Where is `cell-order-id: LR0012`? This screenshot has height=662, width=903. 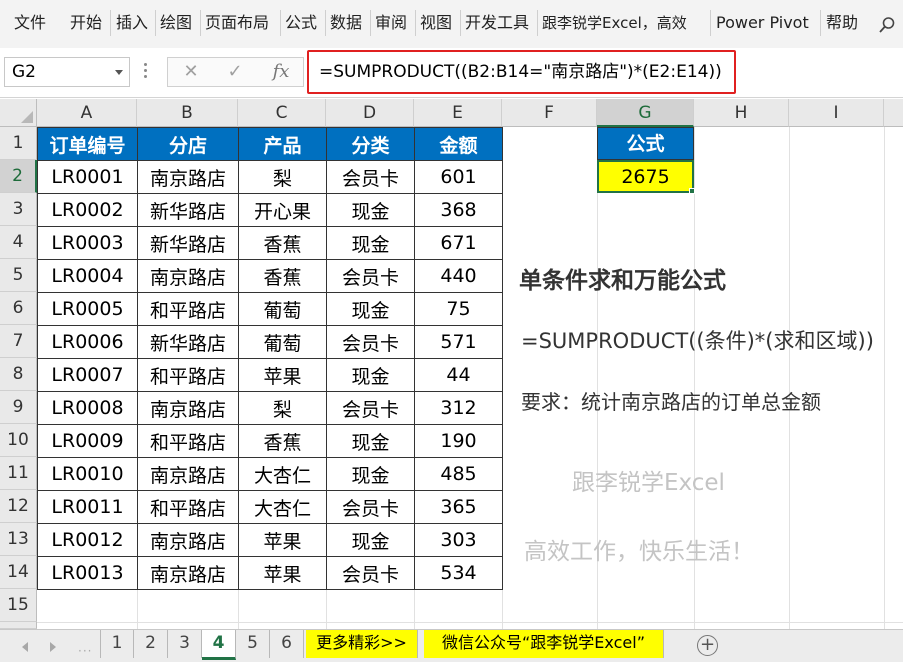
cell-order-id: LR0012 is located at coordinates (87, 540).